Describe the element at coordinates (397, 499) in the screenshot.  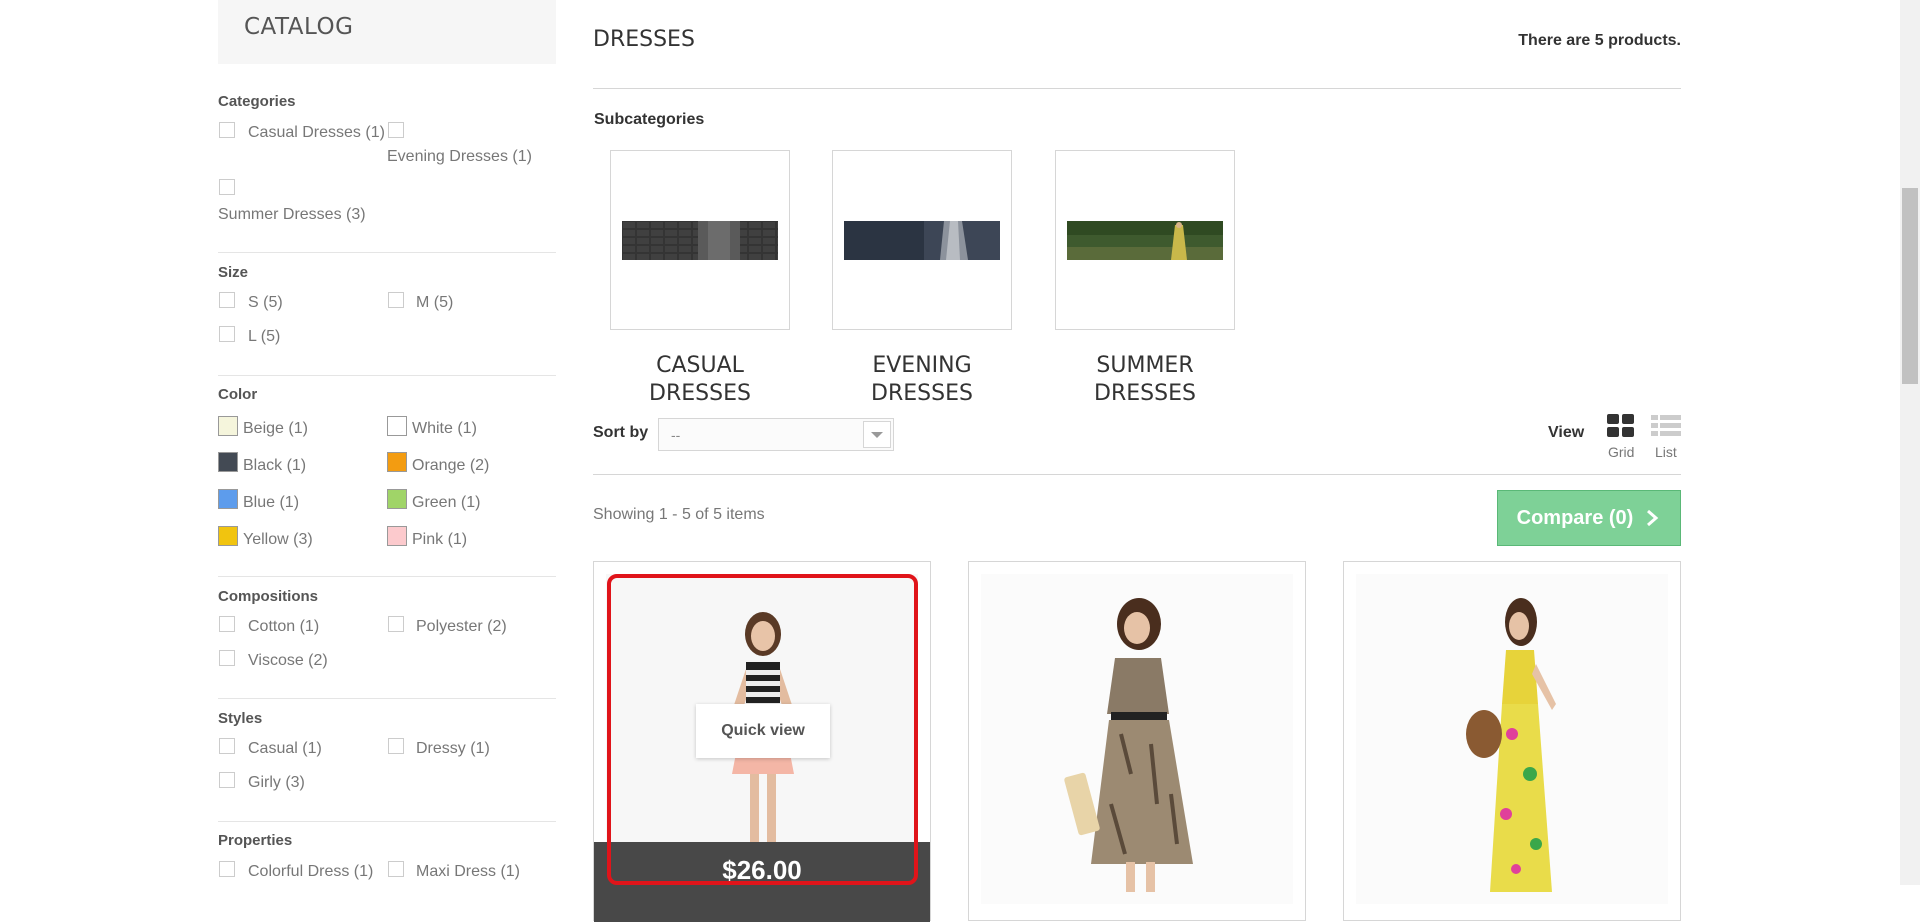
I see `color-swatch-green` at that location.